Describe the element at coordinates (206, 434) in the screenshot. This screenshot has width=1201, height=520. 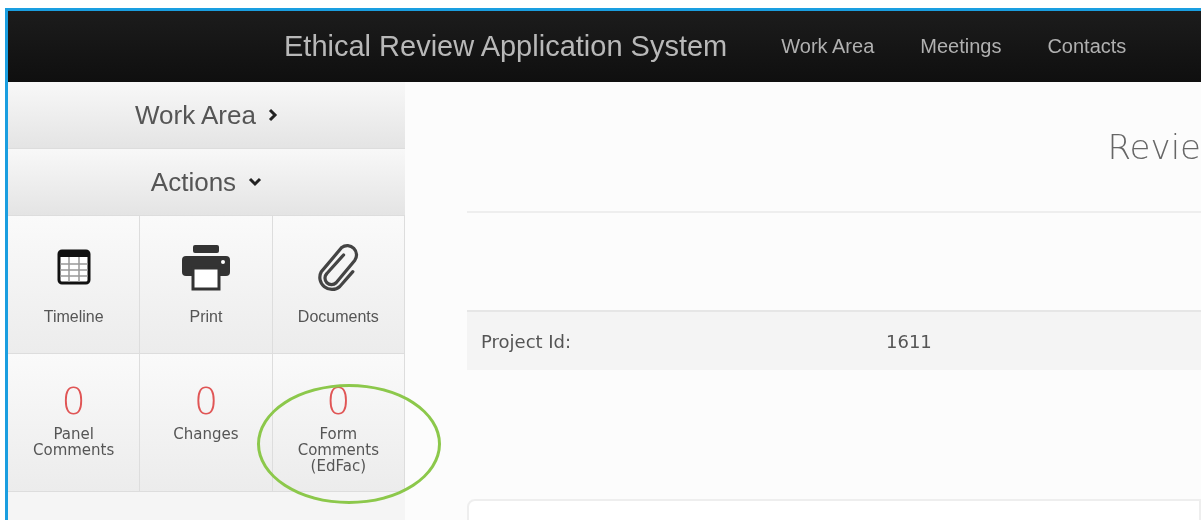
I see `tile-label: Changes` at that location.